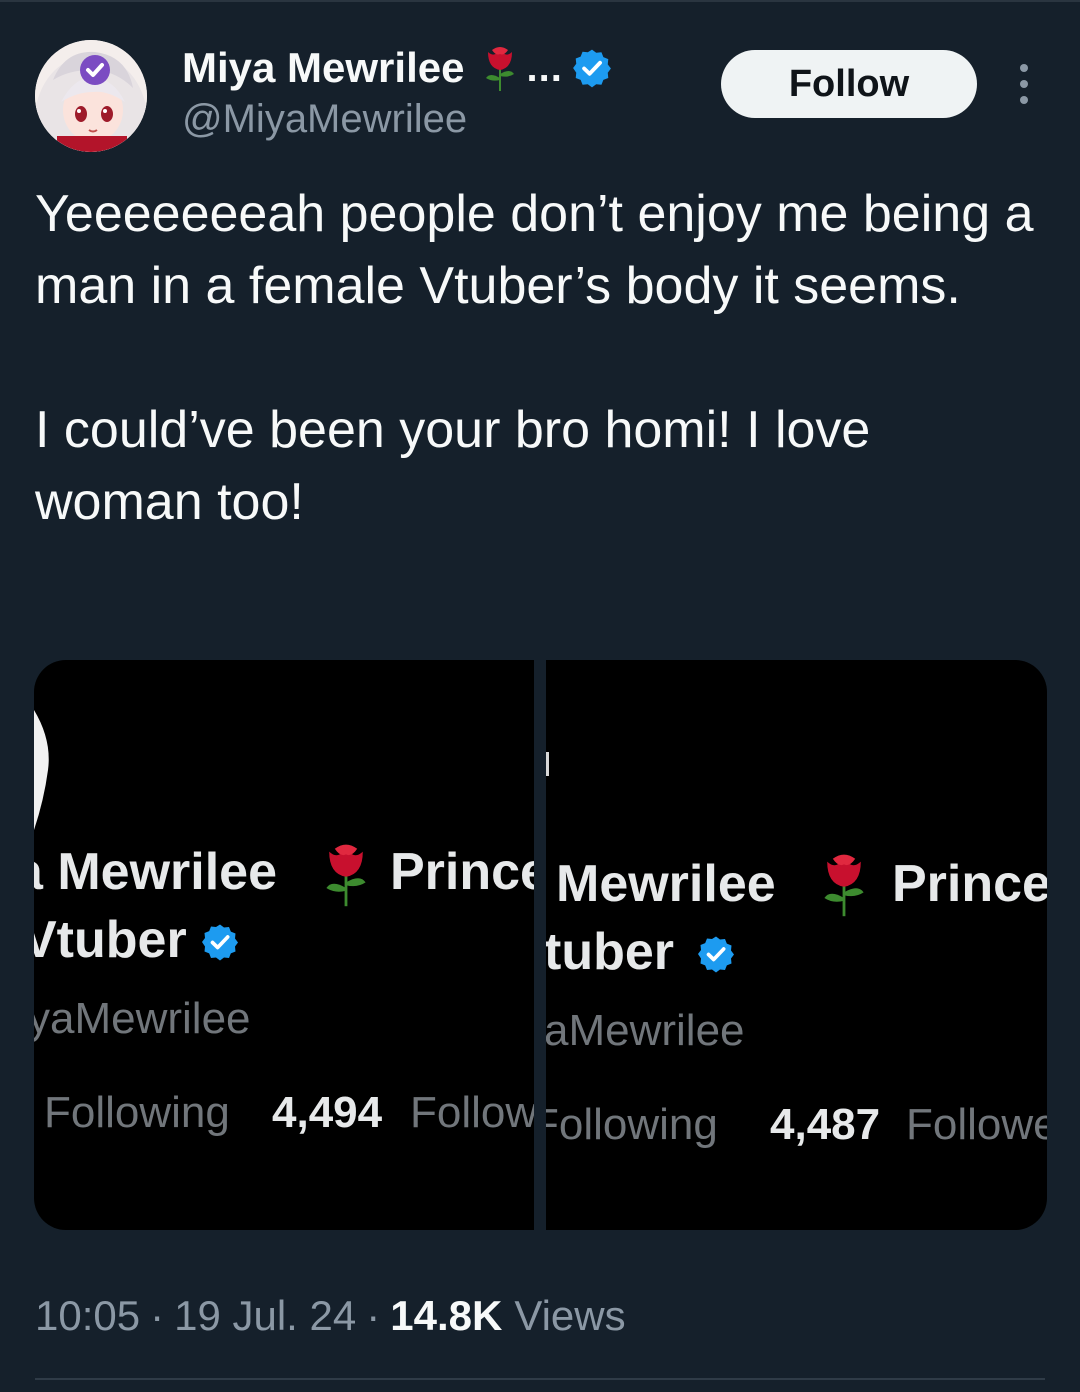 The image size is (1080, 1392). I want to click on tweet-meta: 10:05 · 19 Jul. 24 · 14.8K Views, so click(330, 1316).